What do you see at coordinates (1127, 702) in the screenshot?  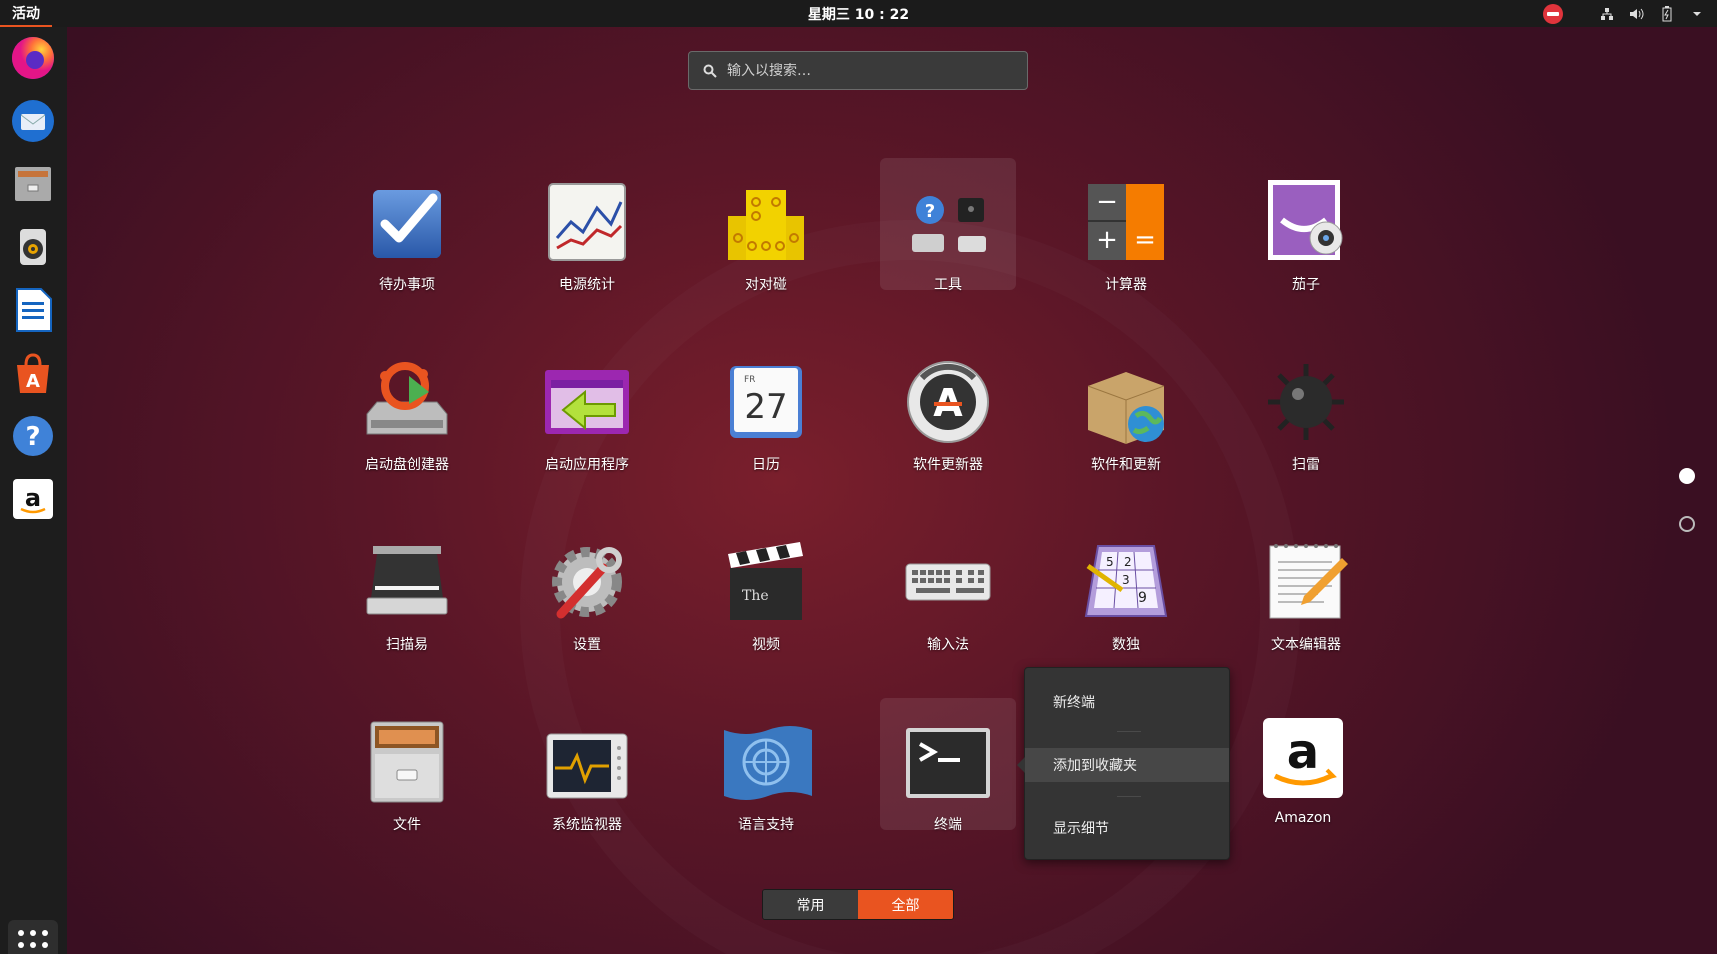 I see `menu-item-new-terminal: 新终端` at bounding box center [1127, 702].